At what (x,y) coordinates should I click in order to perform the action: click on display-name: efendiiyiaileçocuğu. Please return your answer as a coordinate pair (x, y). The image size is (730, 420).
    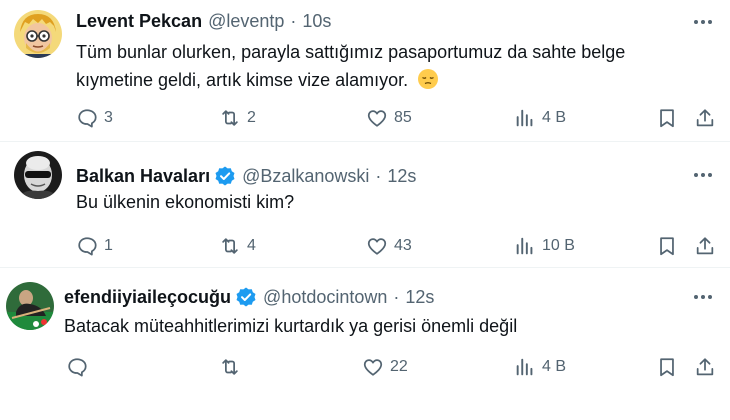
    Looking at the image, I should click on (147, 297).